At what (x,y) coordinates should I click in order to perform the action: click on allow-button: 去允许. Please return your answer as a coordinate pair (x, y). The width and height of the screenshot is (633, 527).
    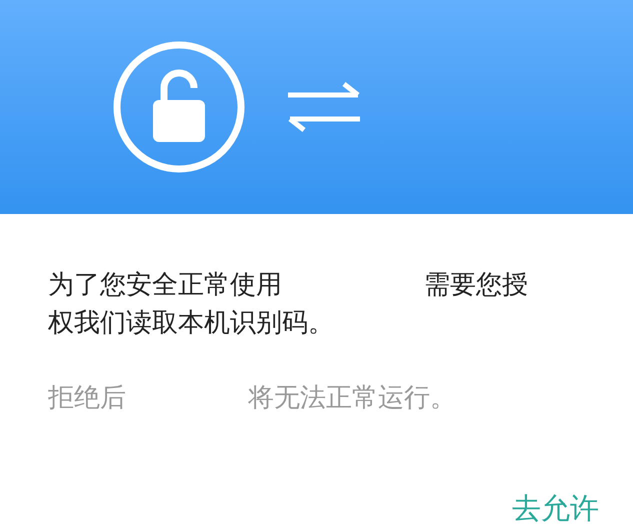
    Looking at the image, I should click on (555, 508).